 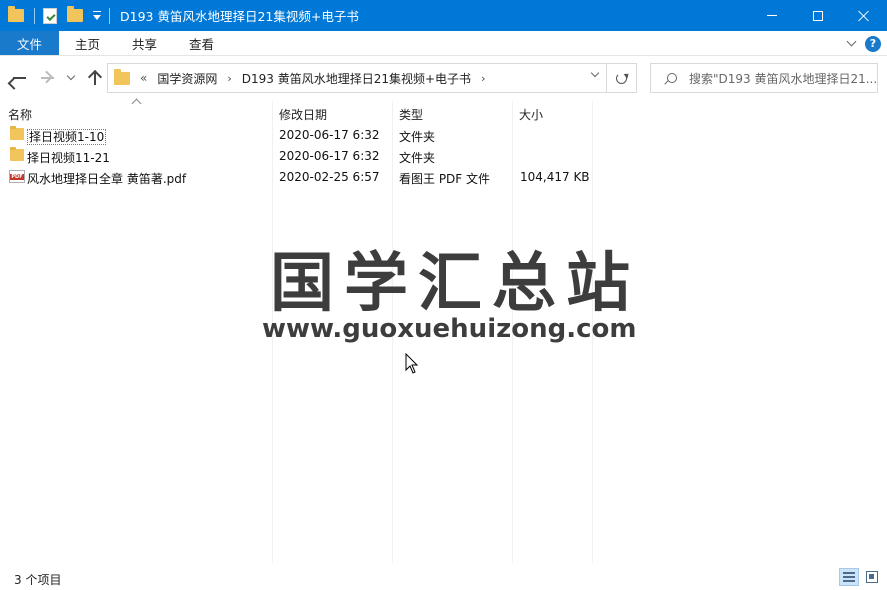 What do you see at coordinates (68, 157) in the screenshot?
I see `file-name: 择日视频11-21` at bounding box center [68, 157].